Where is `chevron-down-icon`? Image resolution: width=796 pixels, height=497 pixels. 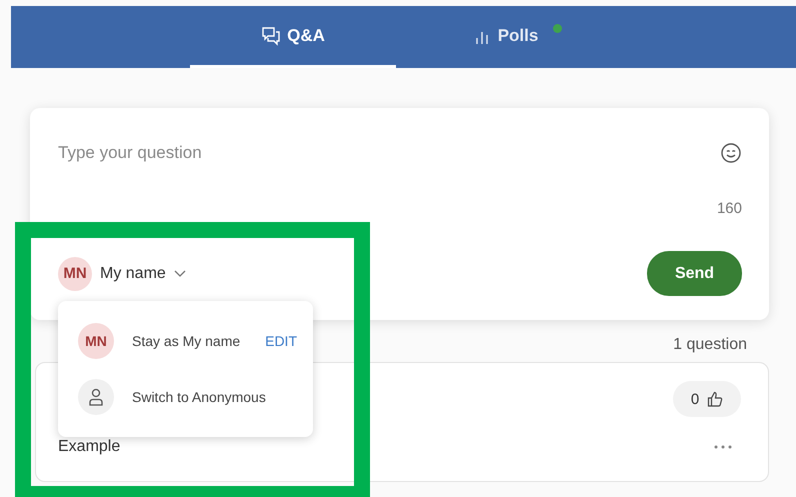 chevron-down-icon is located at coordinates (180, 274).